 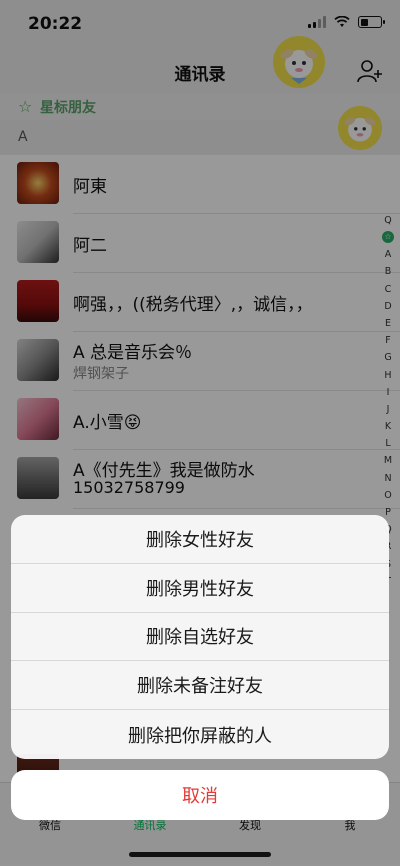 I want to click on delete-blockers-button: 删除把你屏蔽的人, so click(x=200, y=734).